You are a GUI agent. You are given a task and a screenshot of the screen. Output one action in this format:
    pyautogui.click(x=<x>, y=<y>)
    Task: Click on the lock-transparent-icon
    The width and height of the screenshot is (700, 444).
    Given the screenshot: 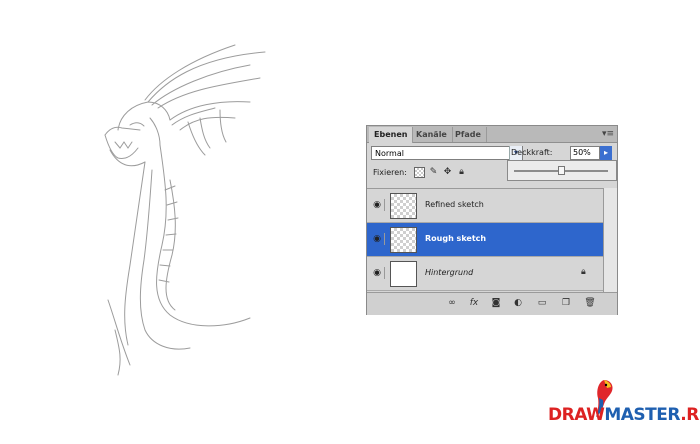 What is the action you would take?
    pyautogui.click(x=419, y=172)
    